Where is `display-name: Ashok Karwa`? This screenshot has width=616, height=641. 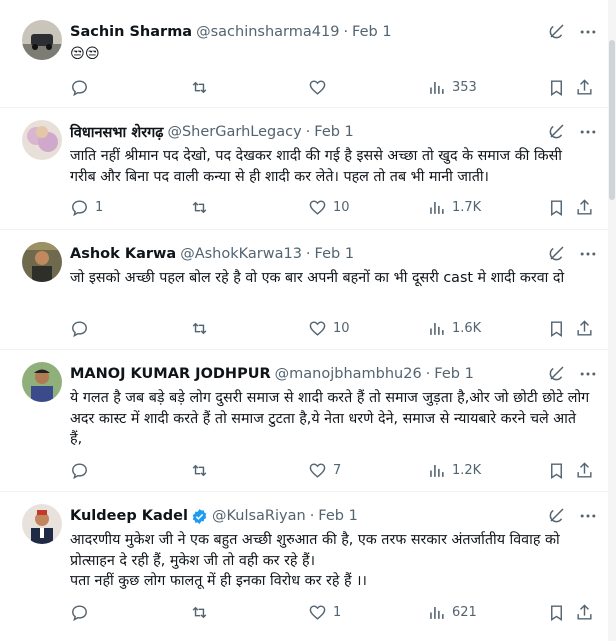
display-name: Ashok Karwa is located at coordinates (123, 254).